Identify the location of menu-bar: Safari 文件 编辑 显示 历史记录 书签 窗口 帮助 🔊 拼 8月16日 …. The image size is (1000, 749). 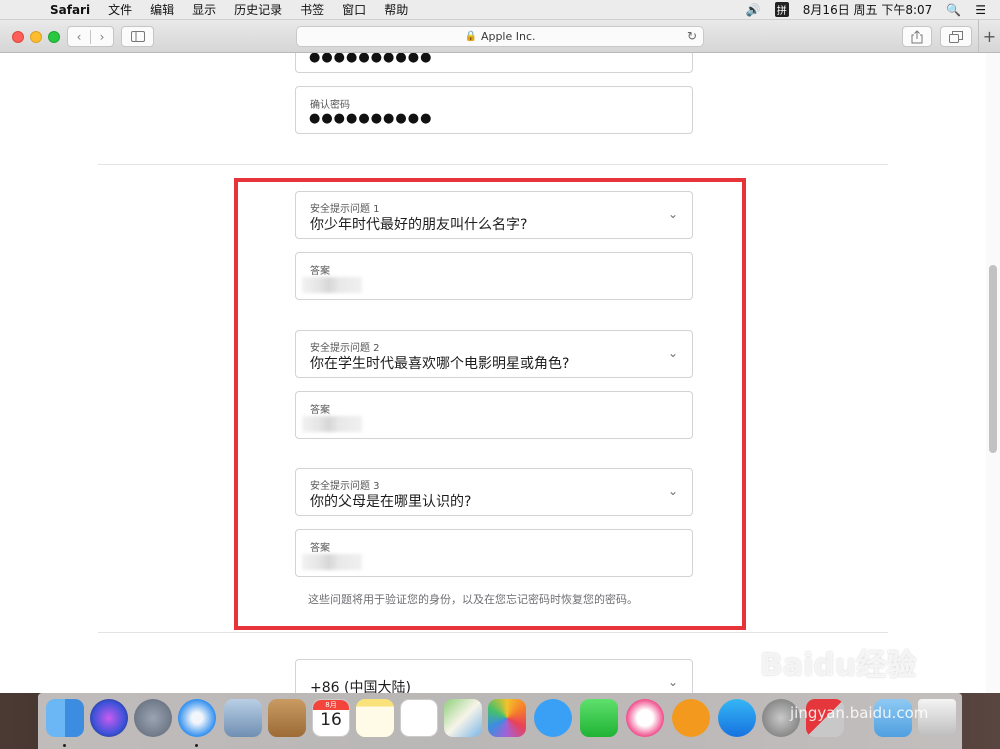
(500, 10).